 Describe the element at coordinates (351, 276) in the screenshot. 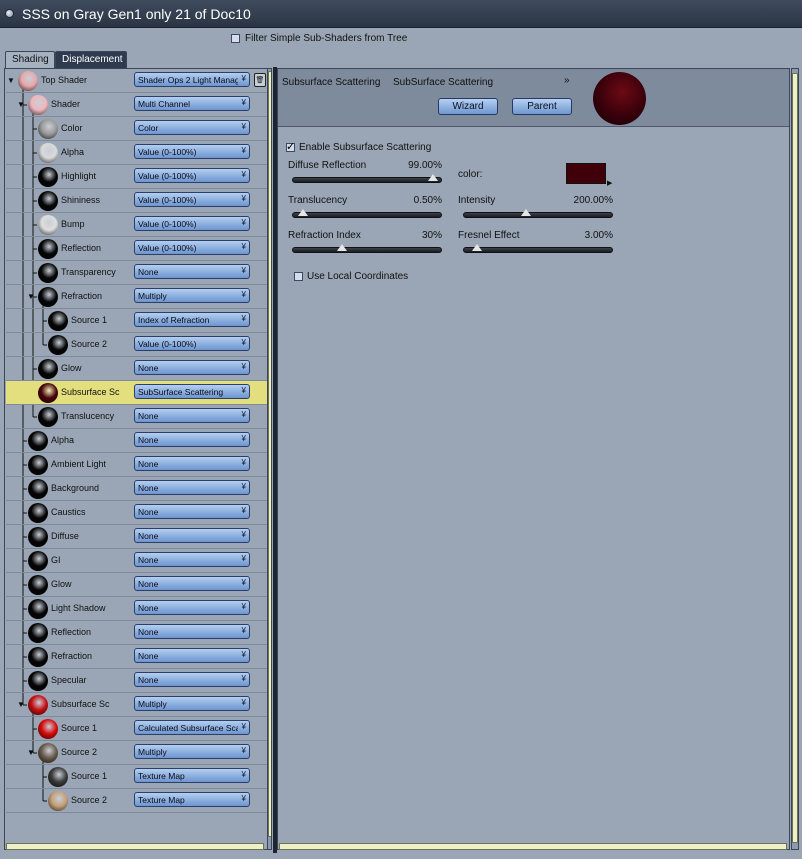

I see `use-local-coordinates-row: Use Local Coordinates` at that location.